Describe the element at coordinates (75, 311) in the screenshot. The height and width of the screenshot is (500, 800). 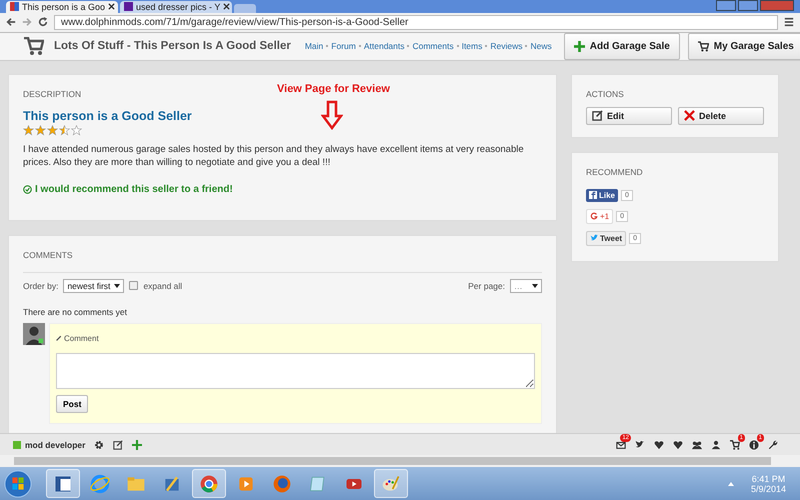
I see `empty-message: There are no comments yet` at that location.